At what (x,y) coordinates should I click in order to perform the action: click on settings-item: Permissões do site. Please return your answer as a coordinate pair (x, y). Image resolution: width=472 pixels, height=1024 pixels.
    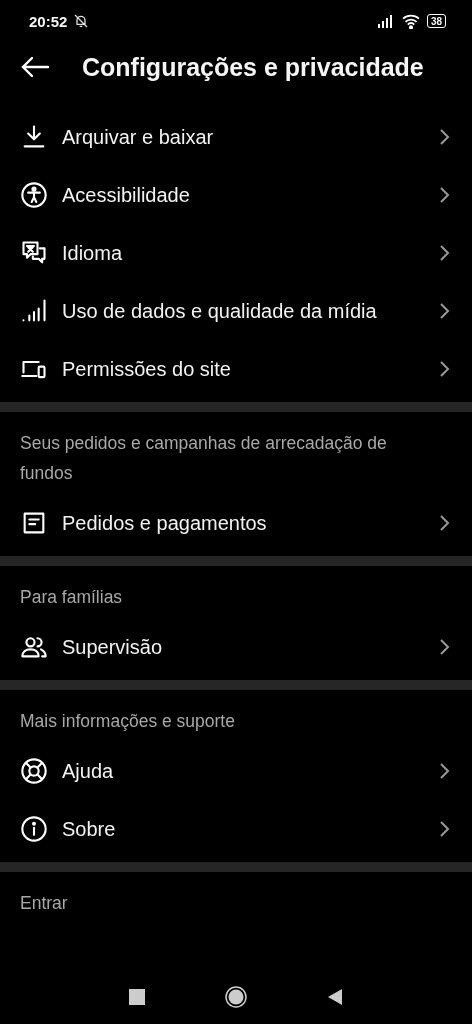
    Looking at the image, I should click on (236, 369).